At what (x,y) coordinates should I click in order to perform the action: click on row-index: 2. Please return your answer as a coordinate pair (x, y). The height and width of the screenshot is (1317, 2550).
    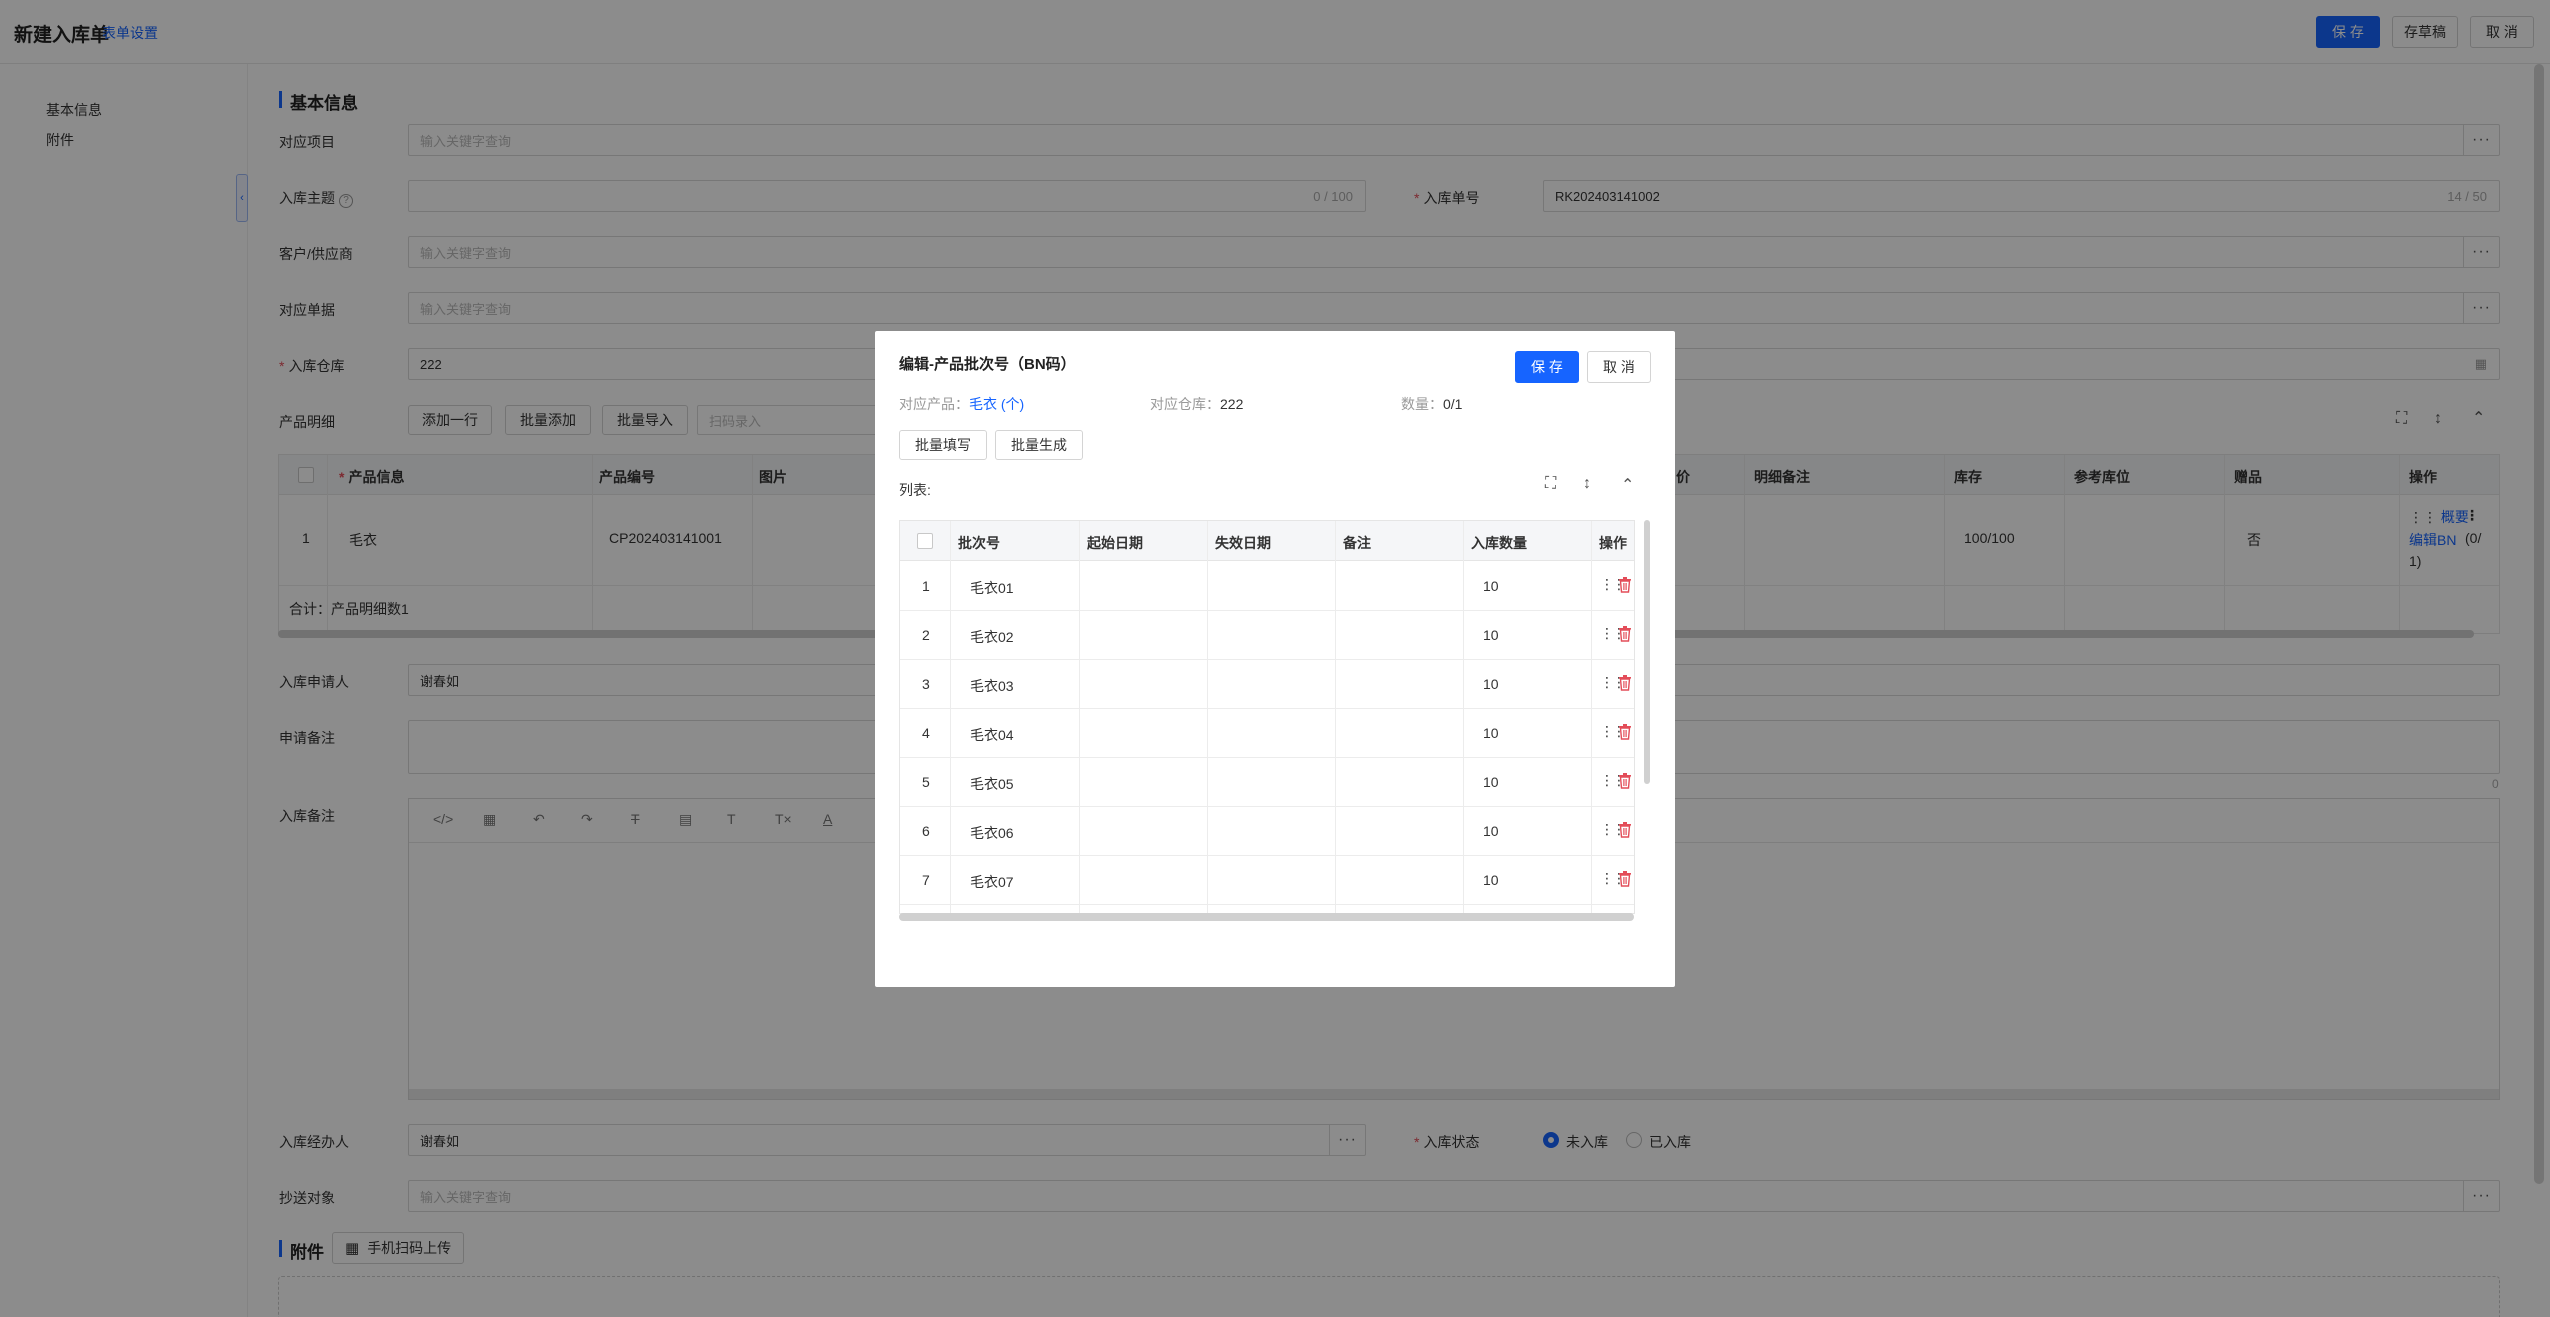
    Looking at the image, I should click on (926, 635).